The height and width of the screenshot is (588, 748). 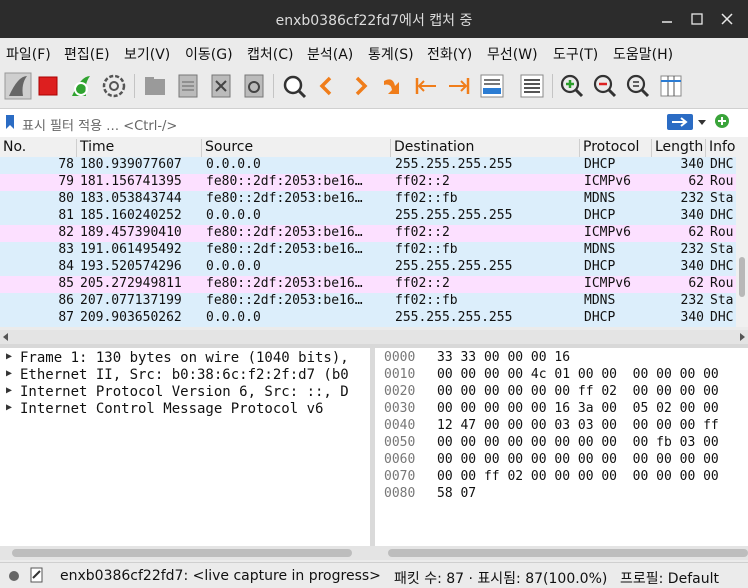 What do you see at coordinates (99, 124) in the screenshot?
I see `display-filter-input: 표시 필터 적용 … <Ctrl-/>` at bounding box center [99, 124].